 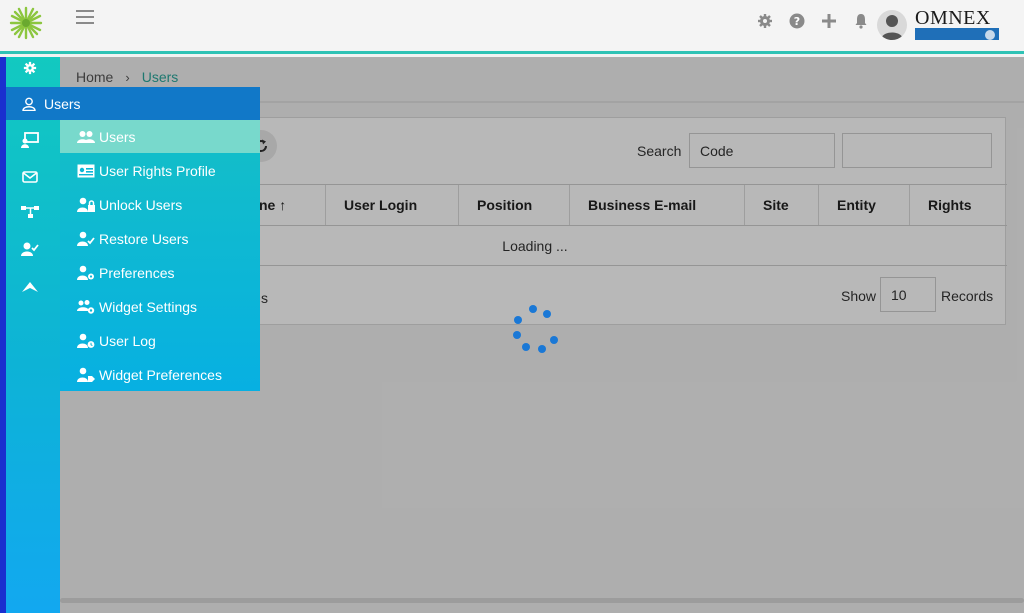 I want to click on menu-item-label: Restore Users, so click(x=144, y=238).